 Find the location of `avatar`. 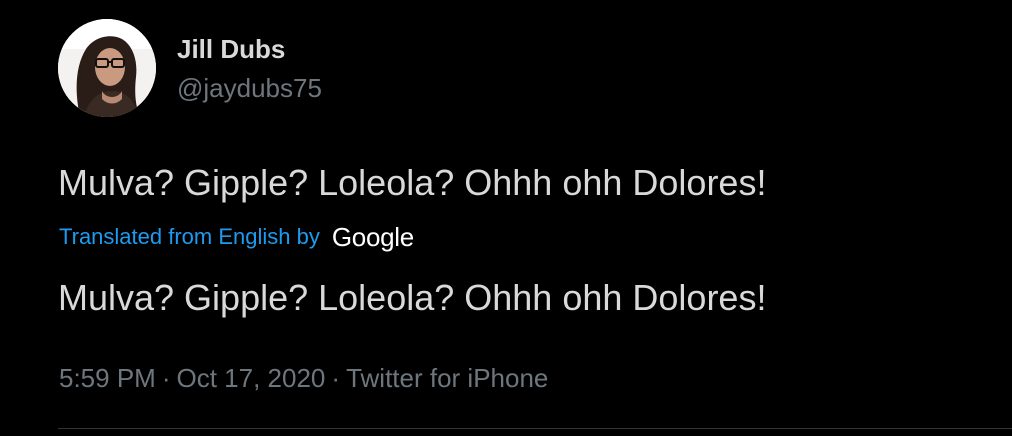

avatar is located at coordinates (107, 68).